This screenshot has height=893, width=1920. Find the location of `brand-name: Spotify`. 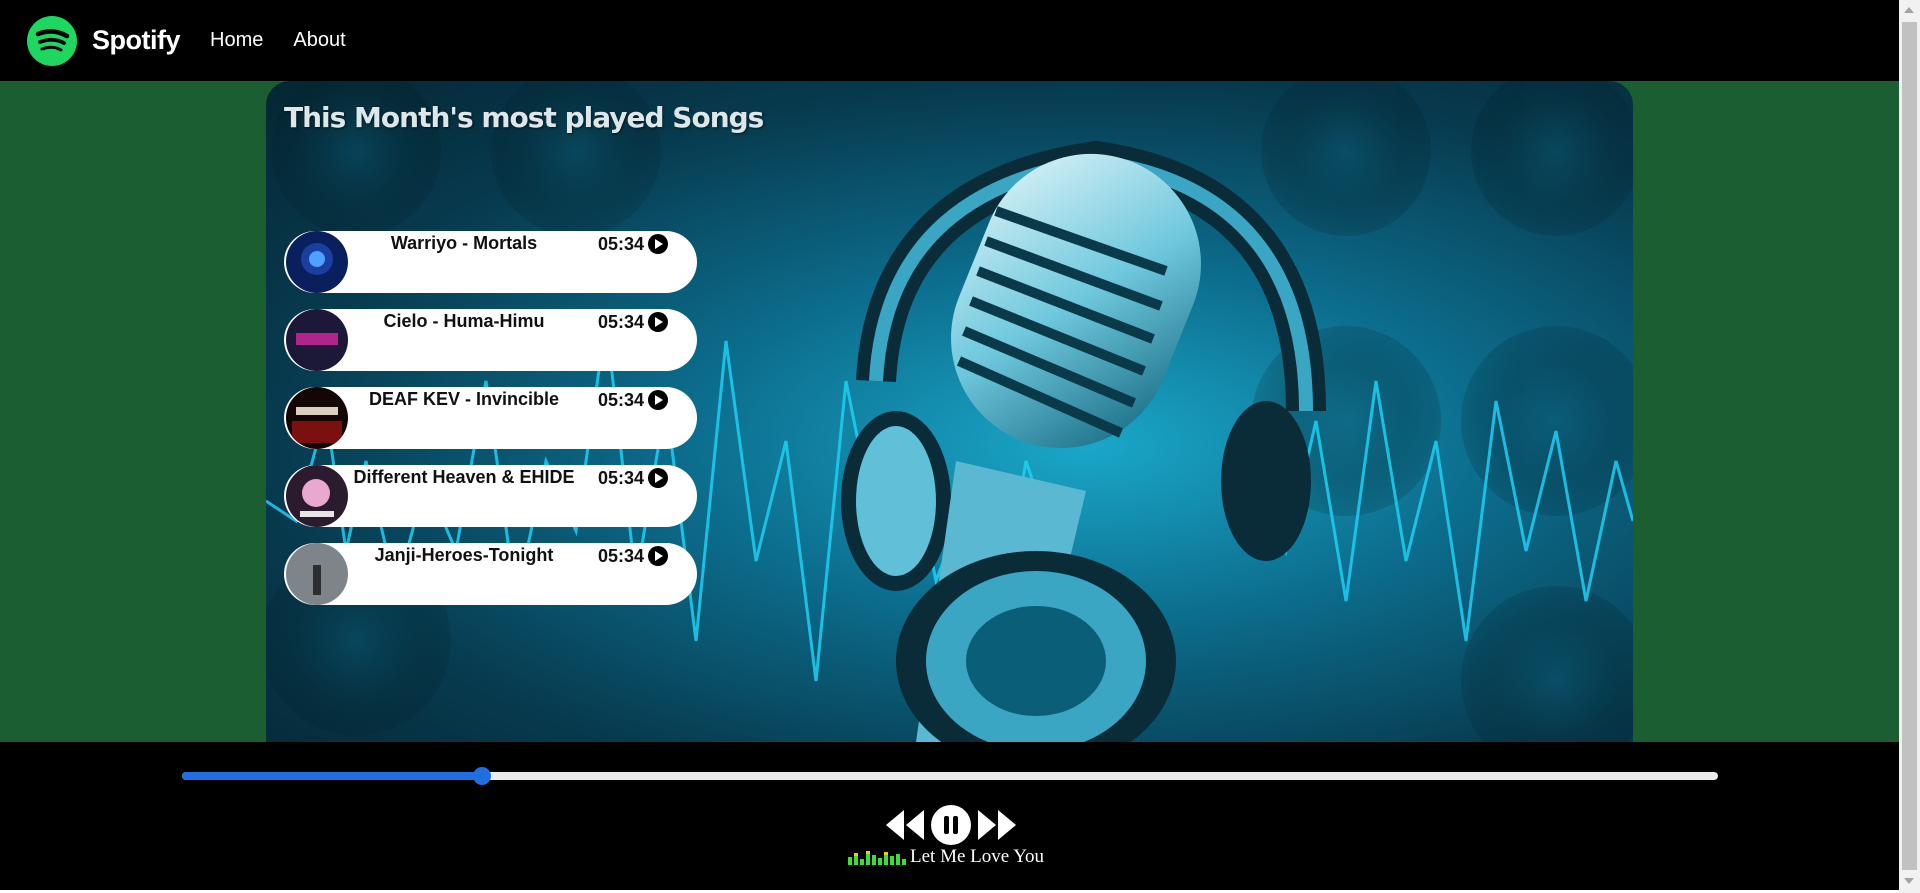

brand-name: Spotify is located at coordinates (136, 40).